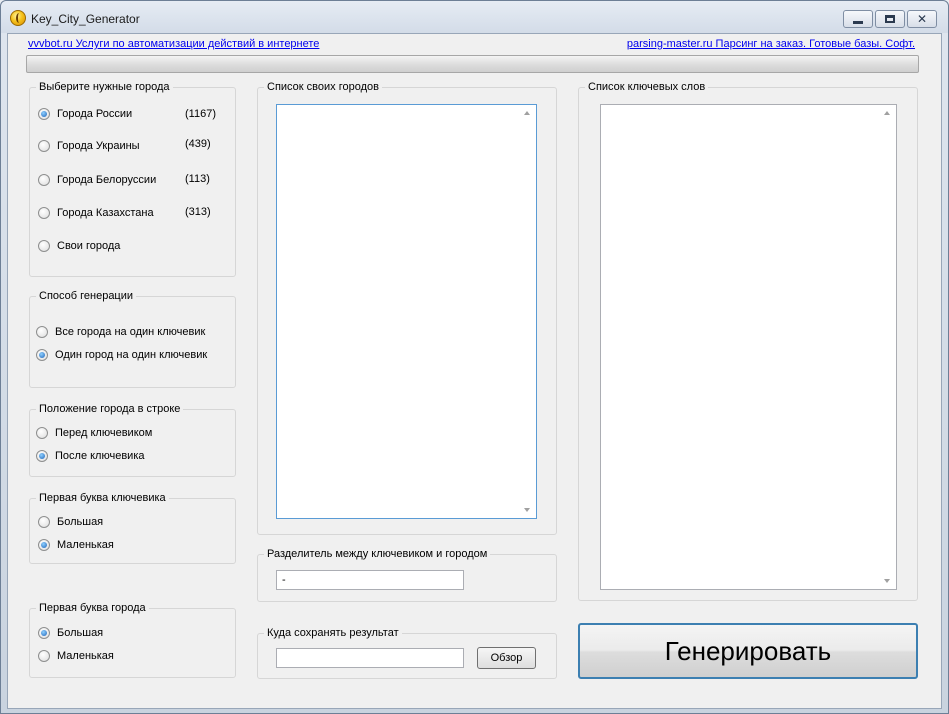 This screenshot has width=949, height=714. I want to click on city-case-group: Первая буква города Большая Маленькая, so click(132, 640).